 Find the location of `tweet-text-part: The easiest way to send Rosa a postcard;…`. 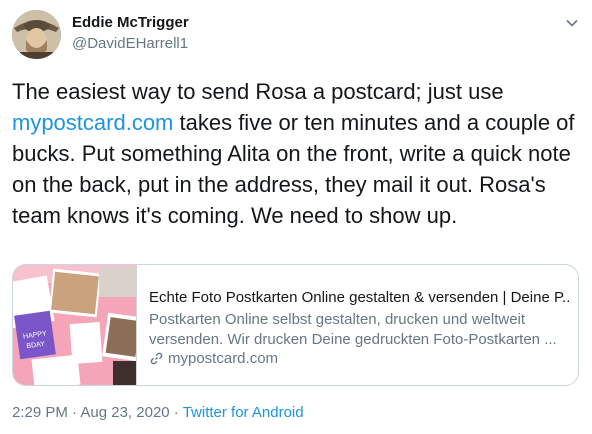

tweet-text-part: The easiest way to send Rosa a postcard;… is located at coordinates (258, 91).